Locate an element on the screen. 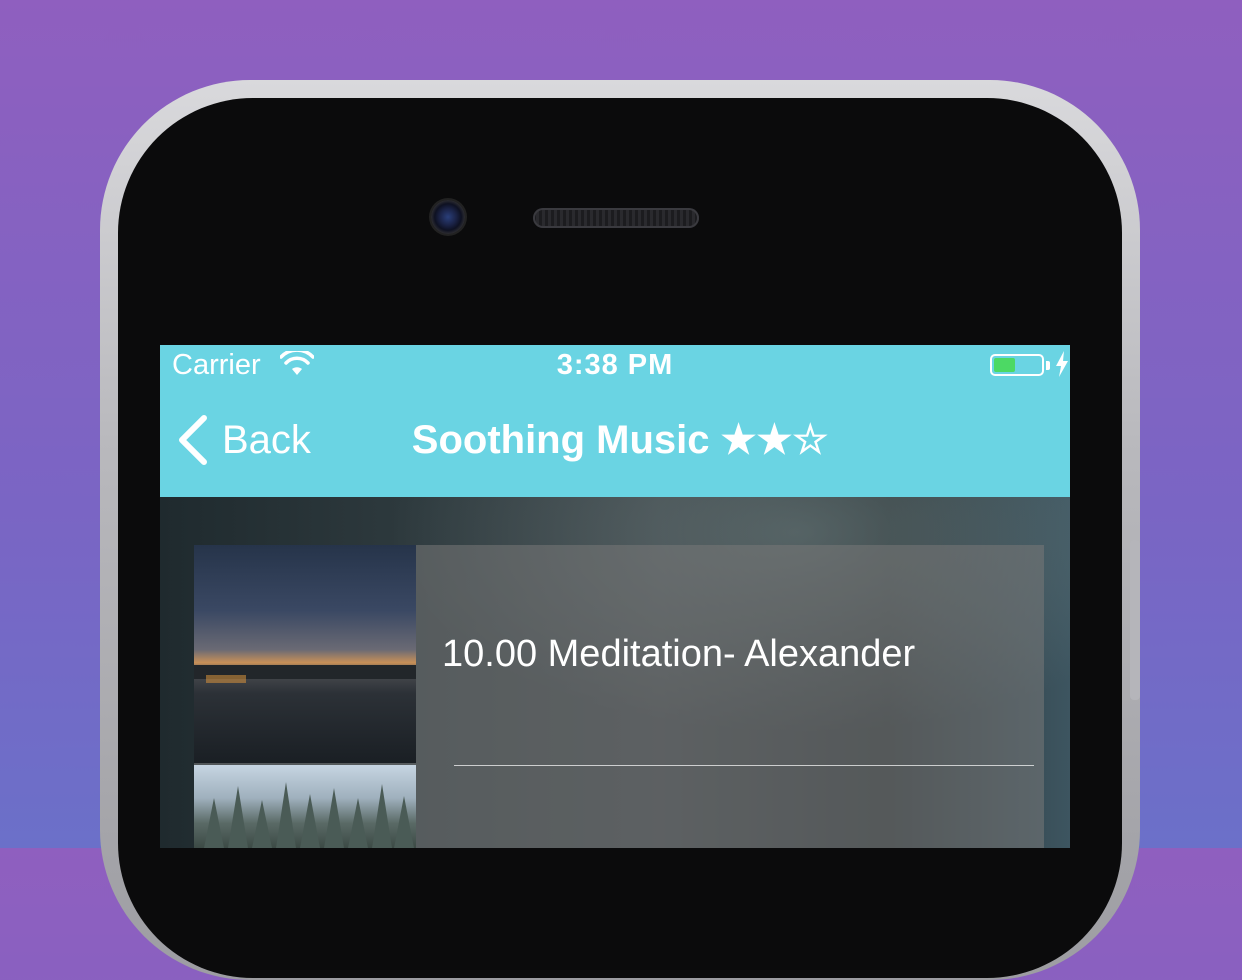  back-button: Back is located at coordinates (243, 440).